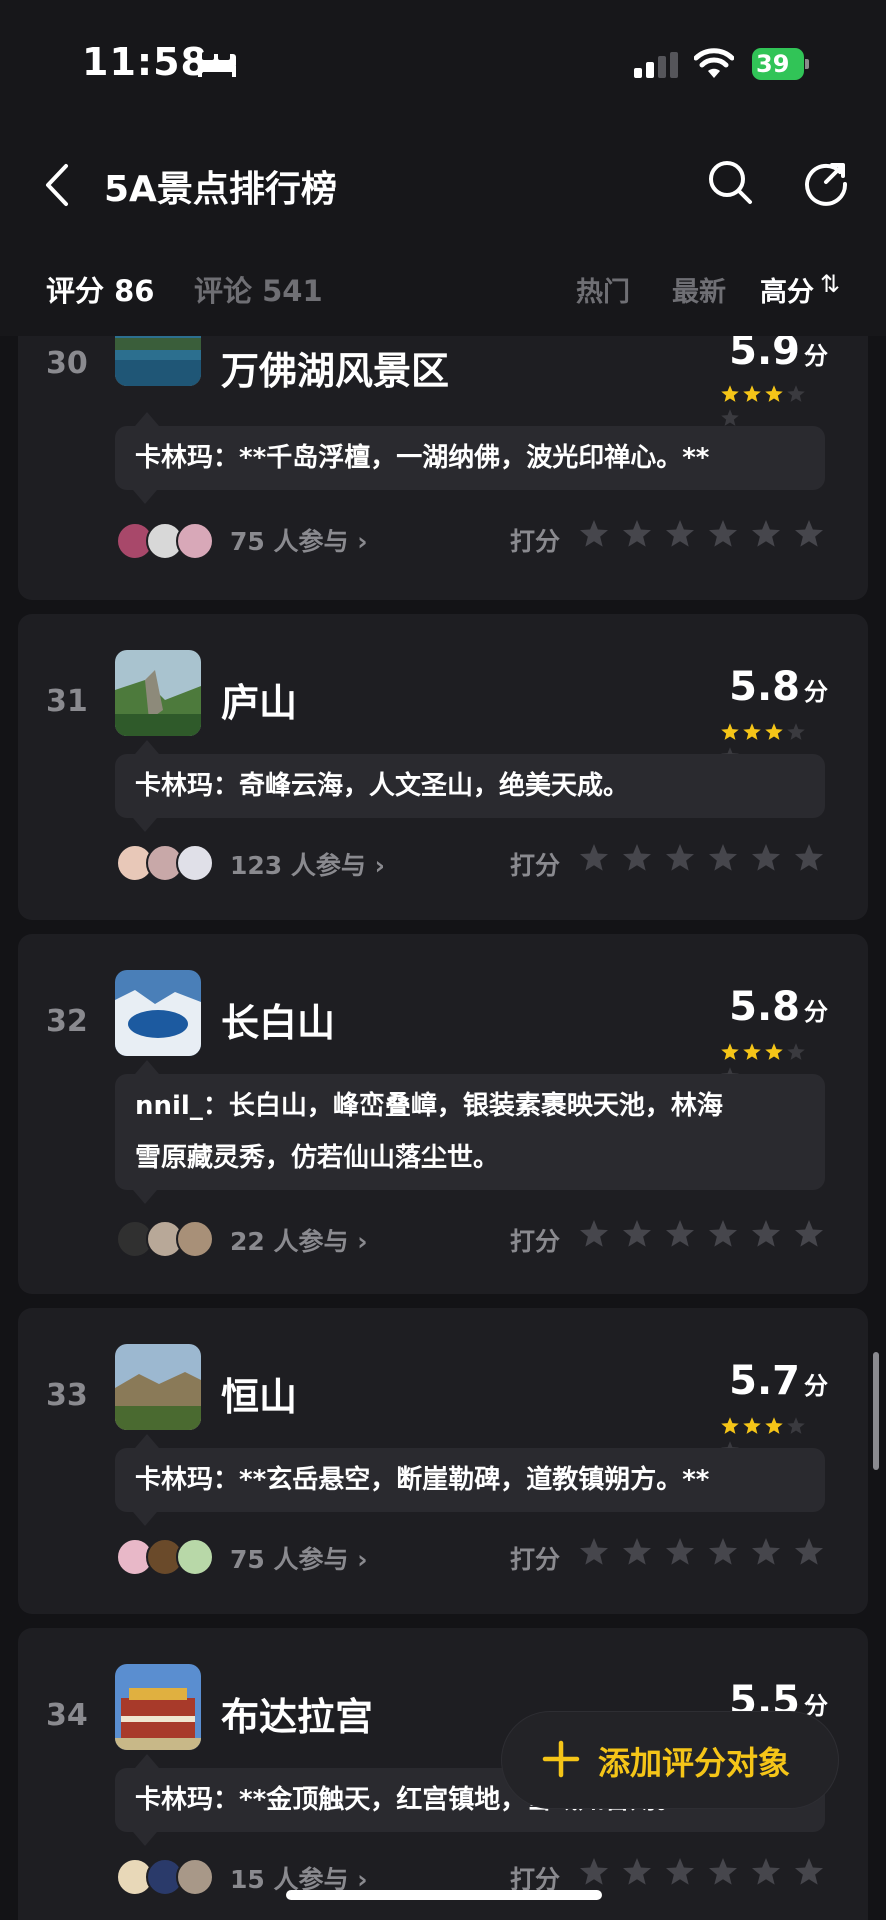 The image size is (886, 1920). Describe the element at coordinates (561, 1759) in the screenshot. I see `plus-icon` at that location.